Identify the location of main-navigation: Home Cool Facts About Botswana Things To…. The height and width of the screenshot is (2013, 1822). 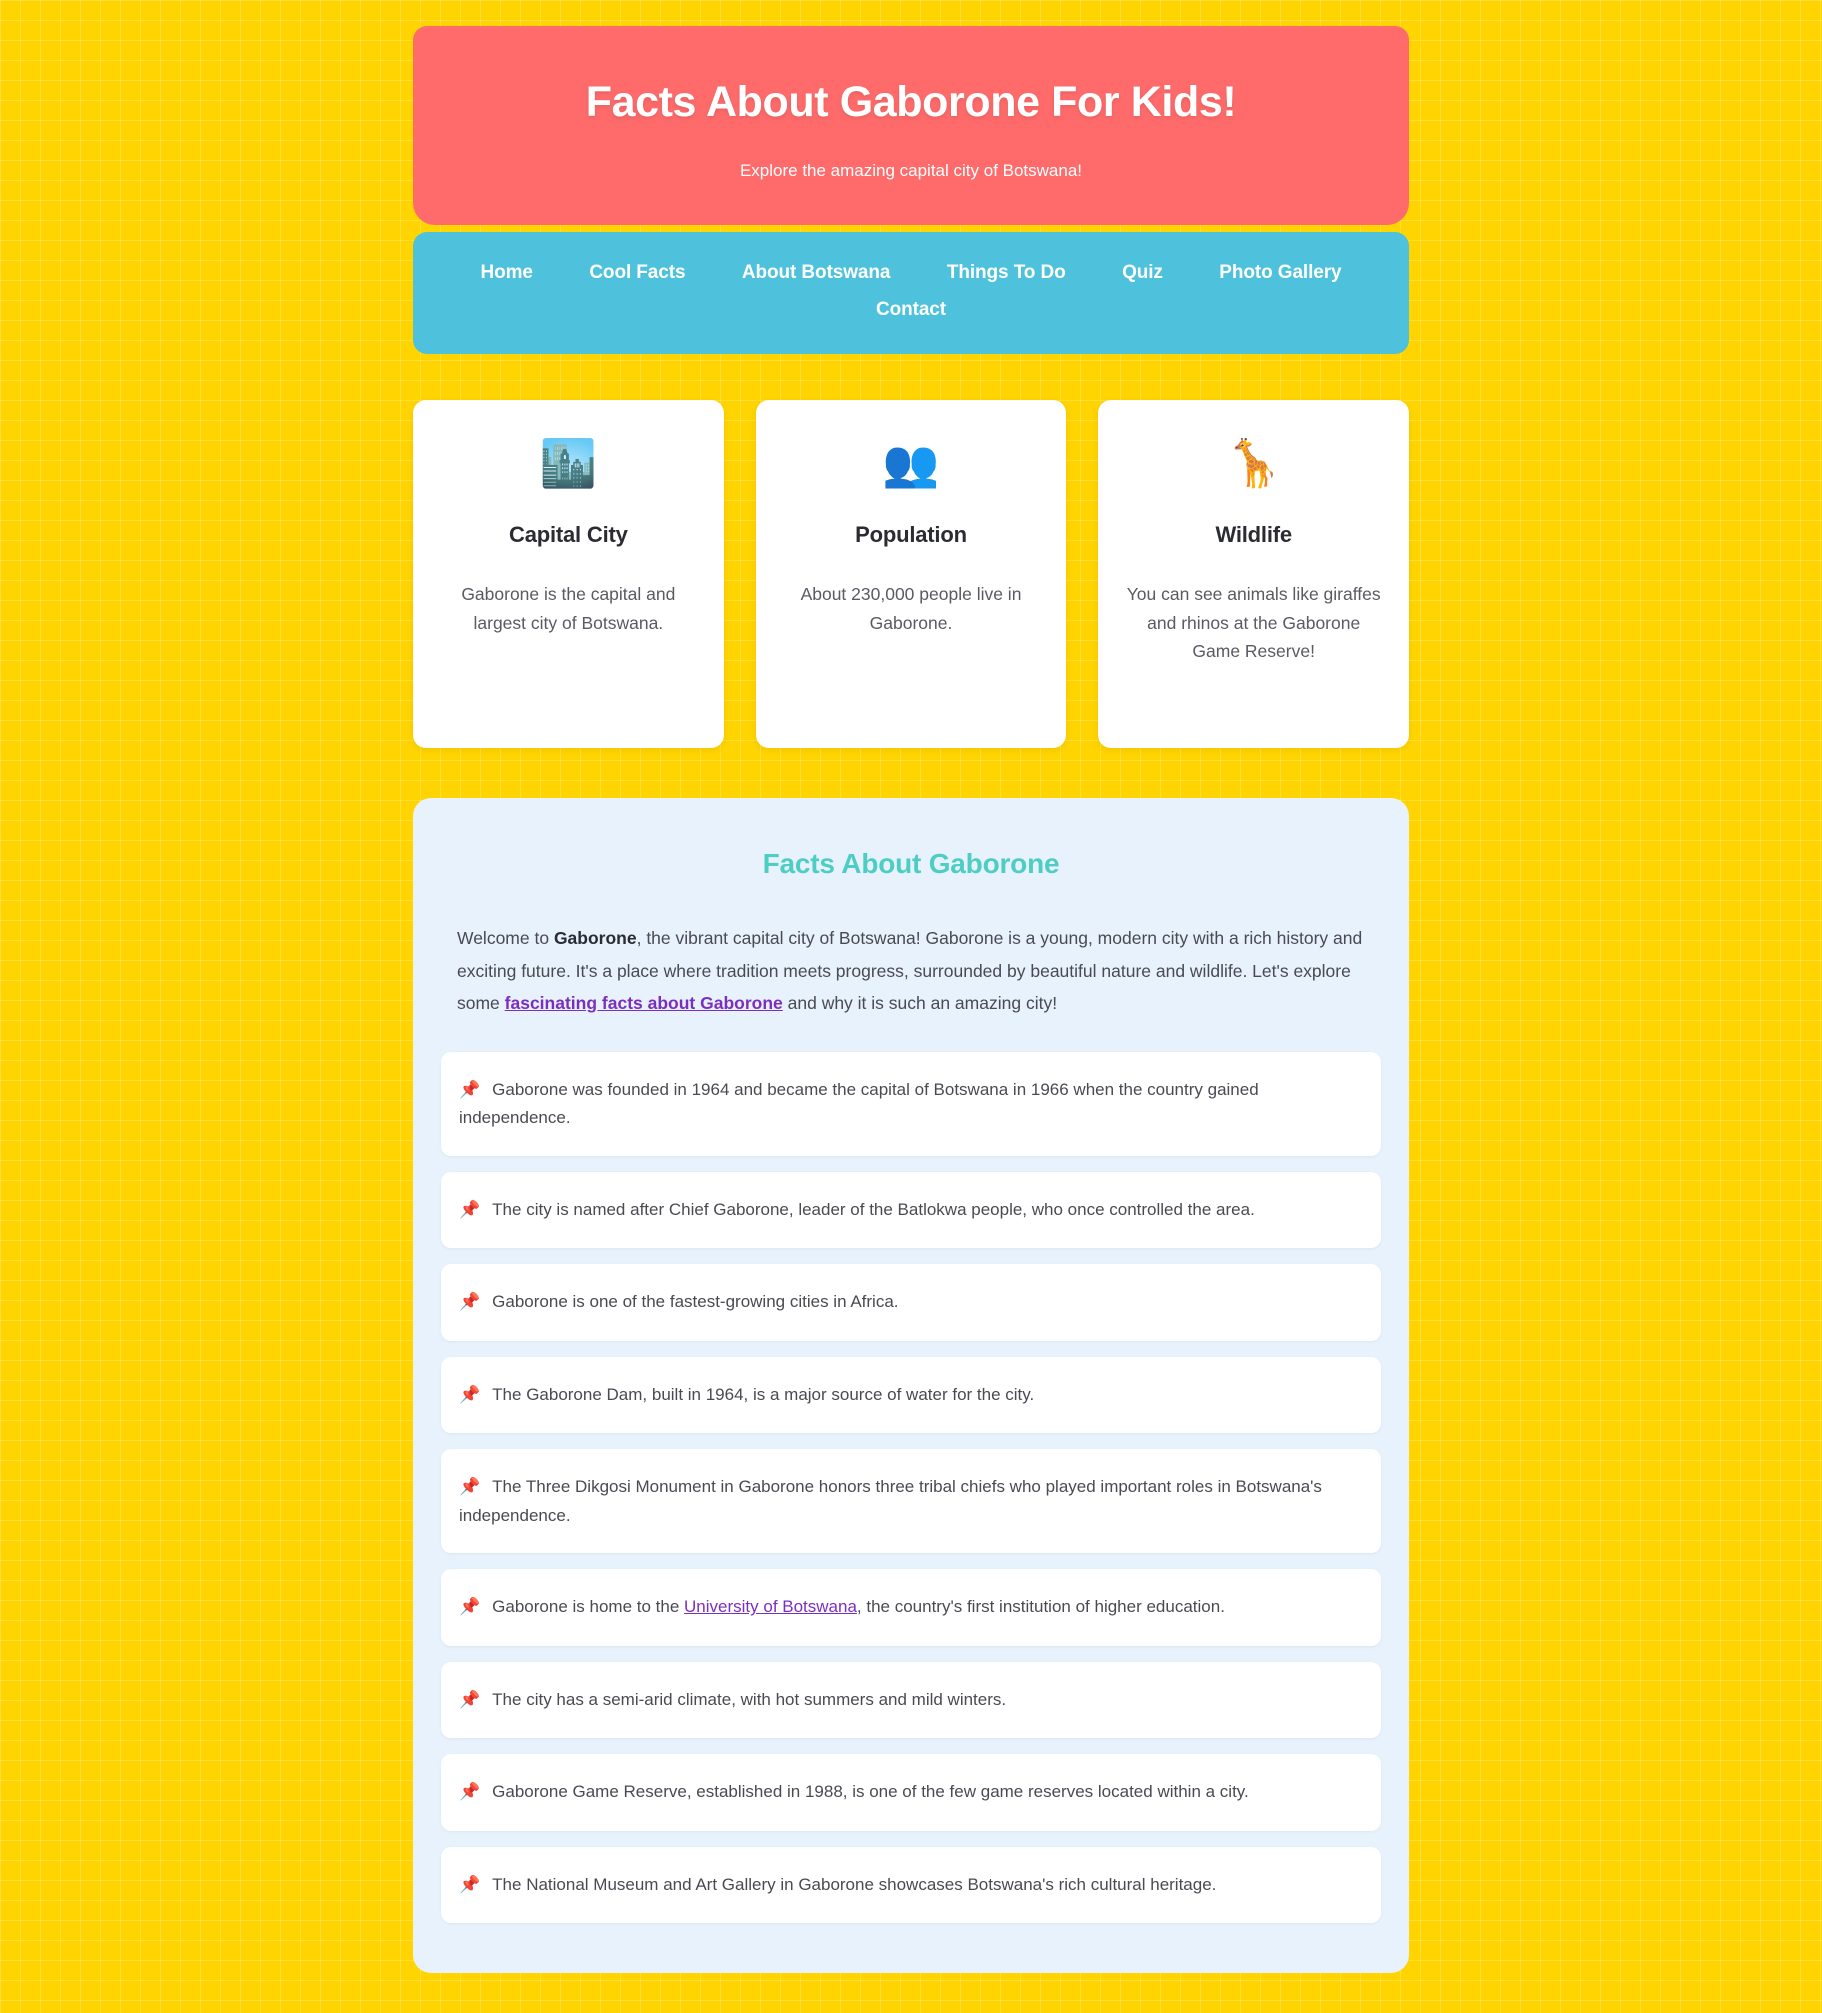
(911, 293).